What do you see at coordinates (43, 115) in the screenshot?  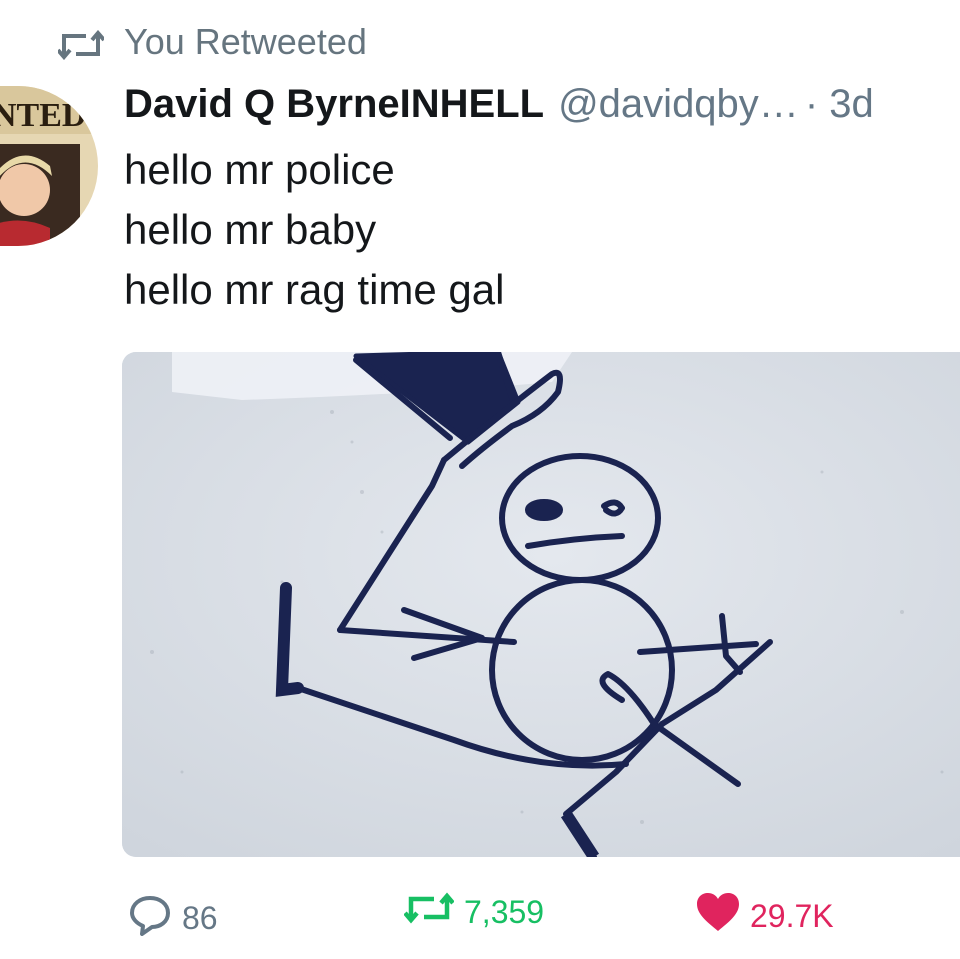 I see `svg-text: NTED` at bounding box center [43, 115].